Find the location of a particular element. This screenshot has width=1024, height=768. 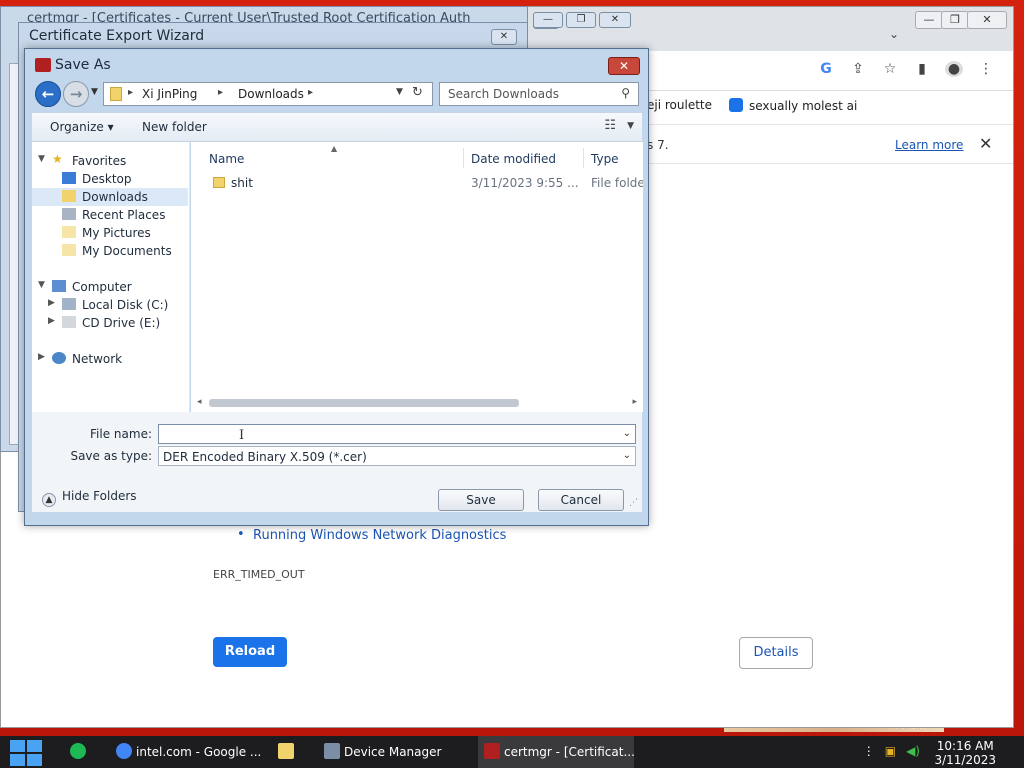

file-type: File folder is located at coordinates (617, 183).